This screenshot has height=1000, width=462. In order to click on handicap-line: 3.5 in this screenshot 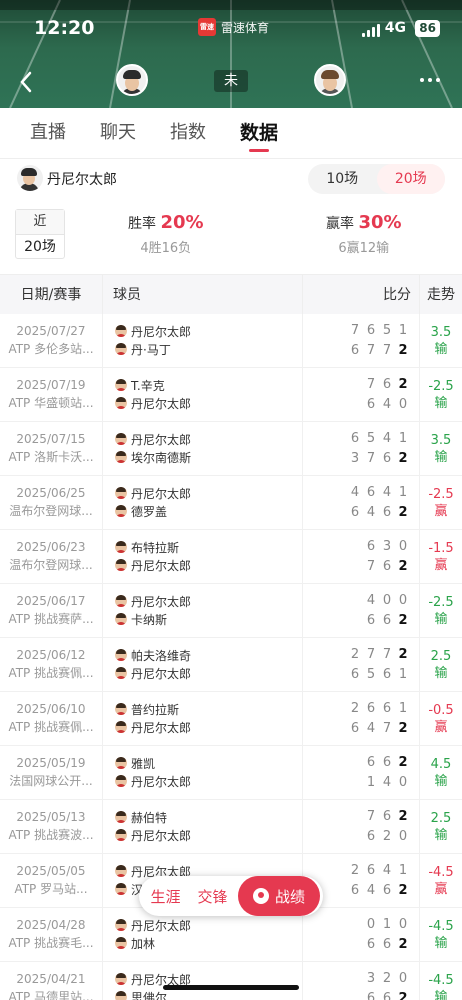, I will do `click(441, 440)`.